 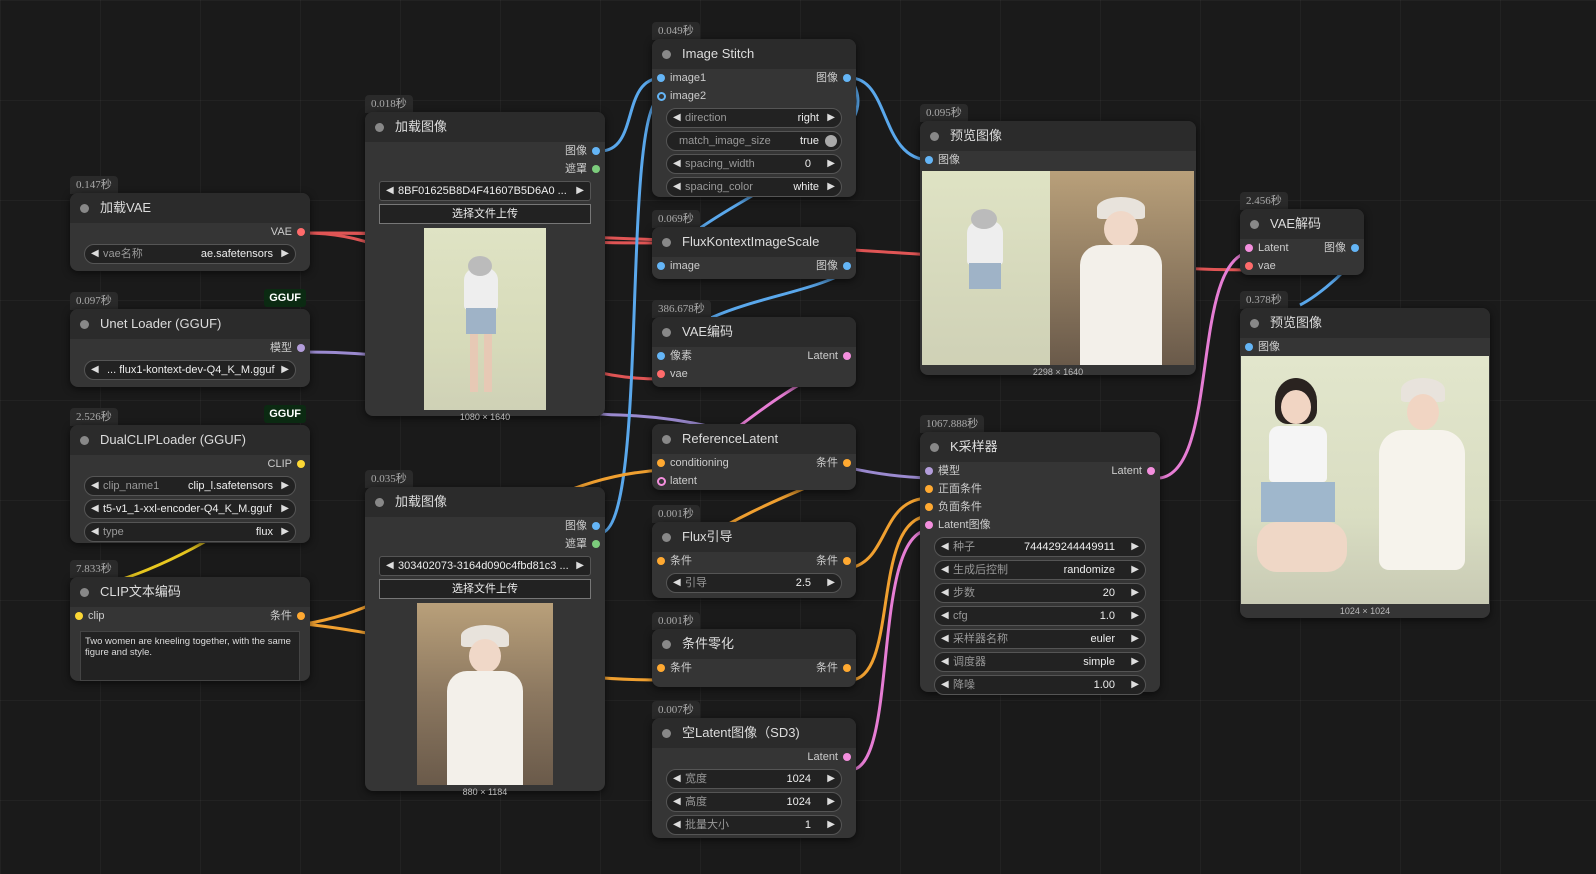 What do you see at coordinates (1040, 489) in the screenshot?
I see `input-positive: 正面条件` at bounding box center [1040, 489].